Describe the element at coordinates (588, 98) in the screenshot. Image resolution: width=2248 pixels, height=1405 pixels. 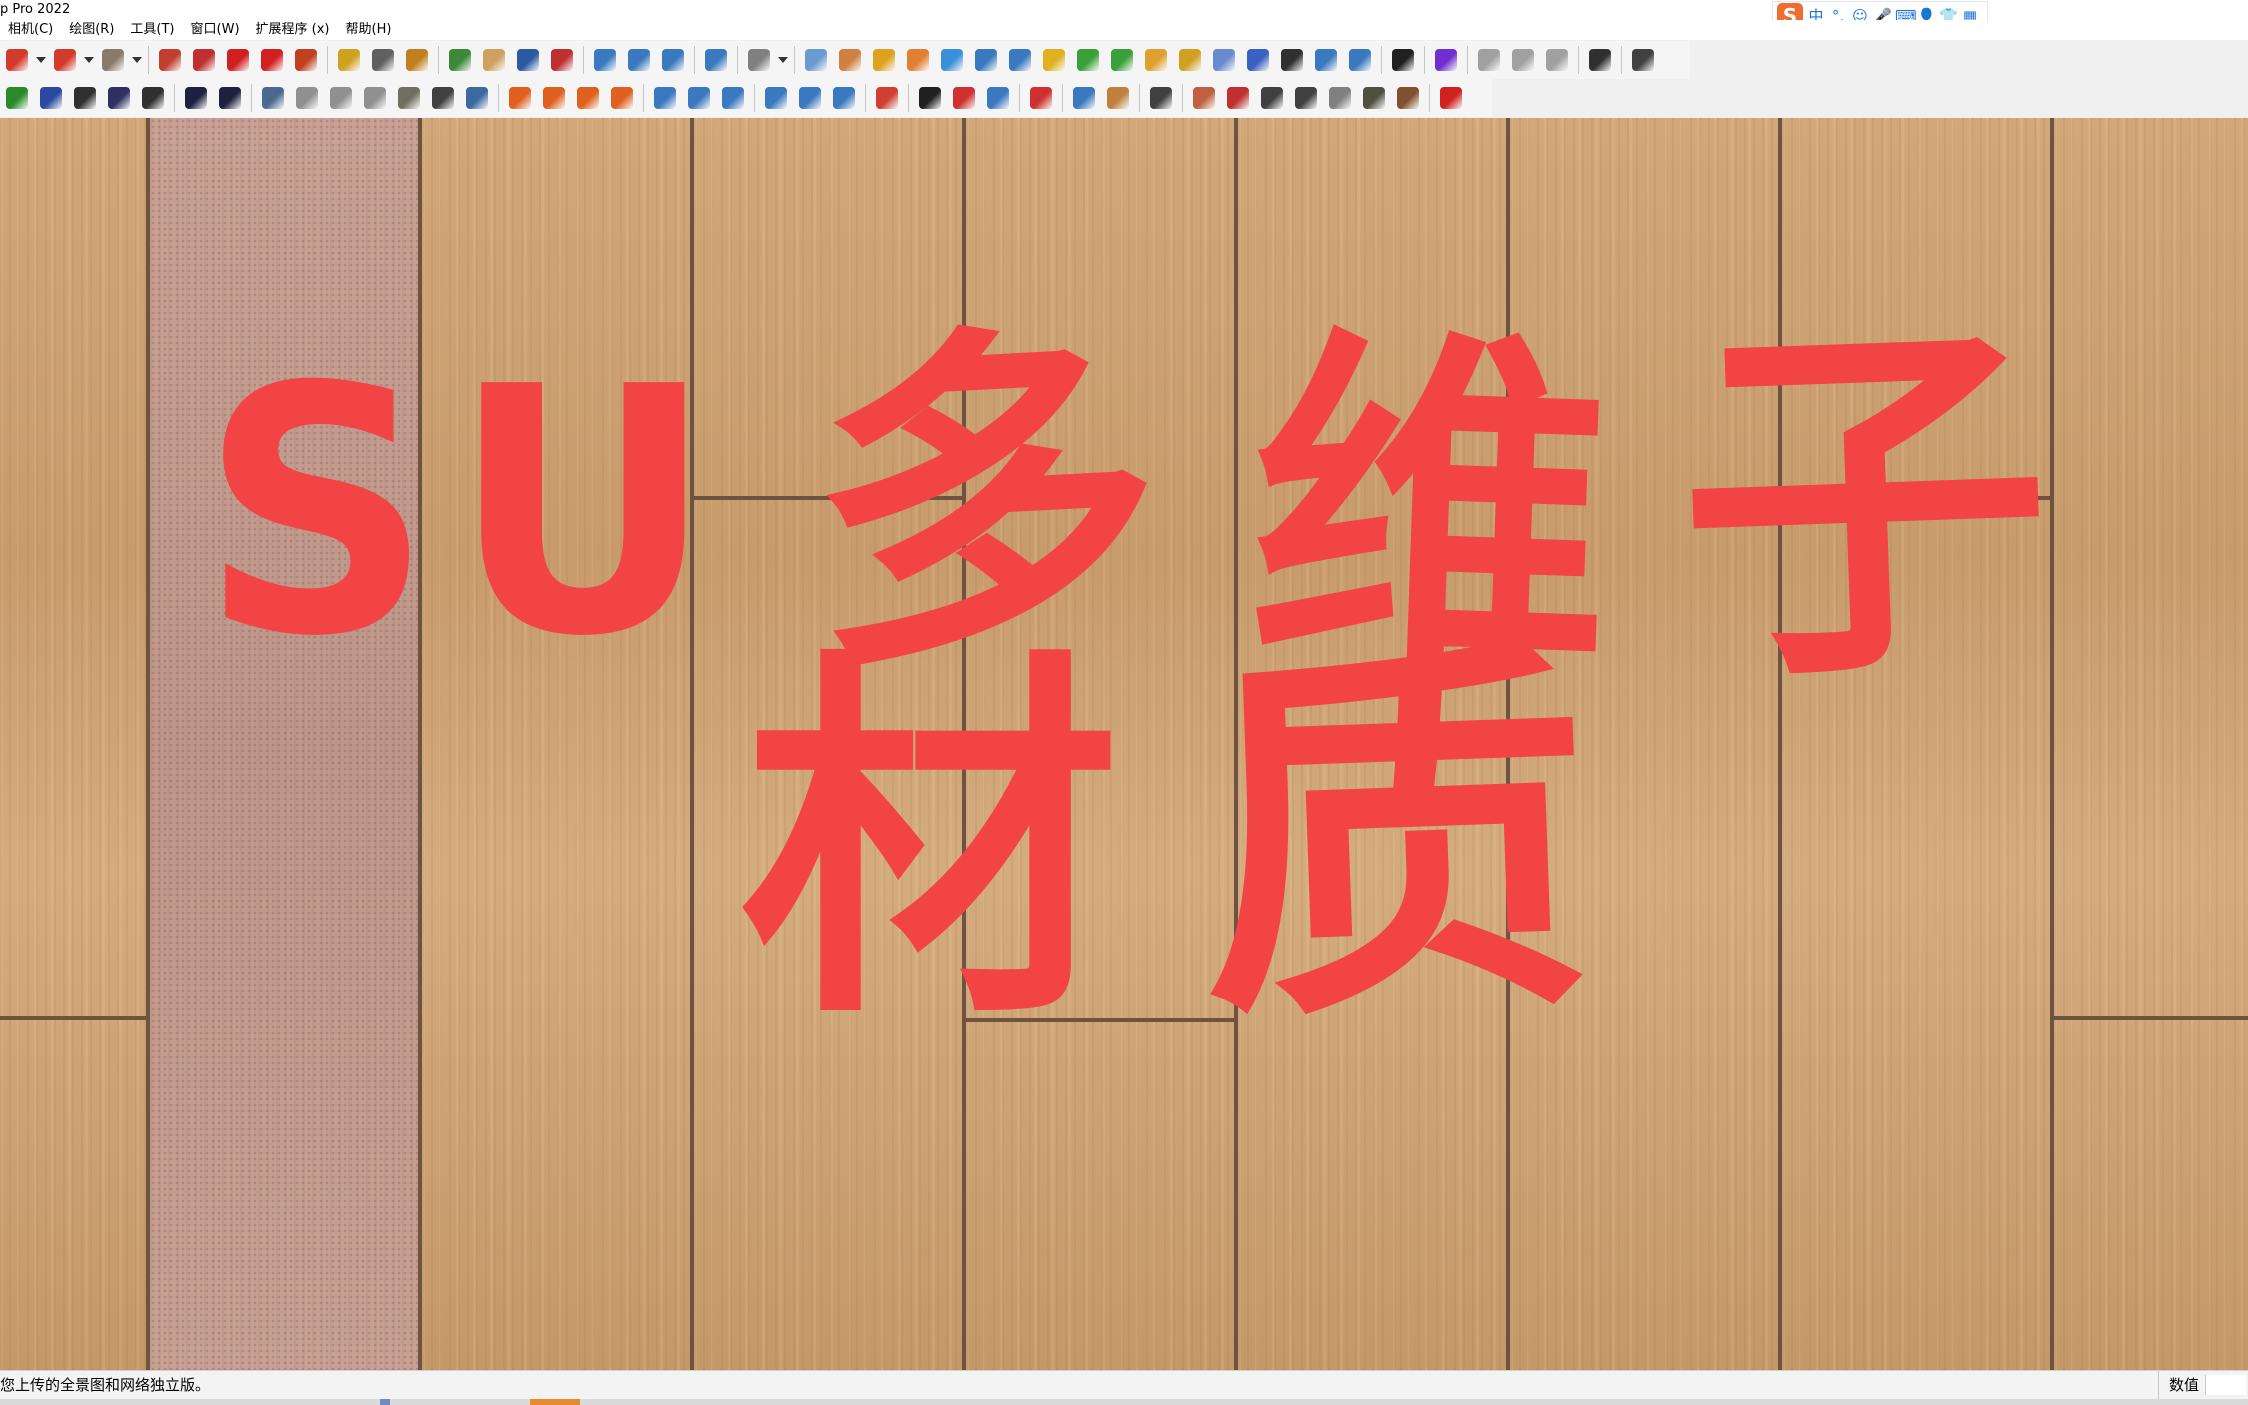
I see `section-fill-button` at that location.